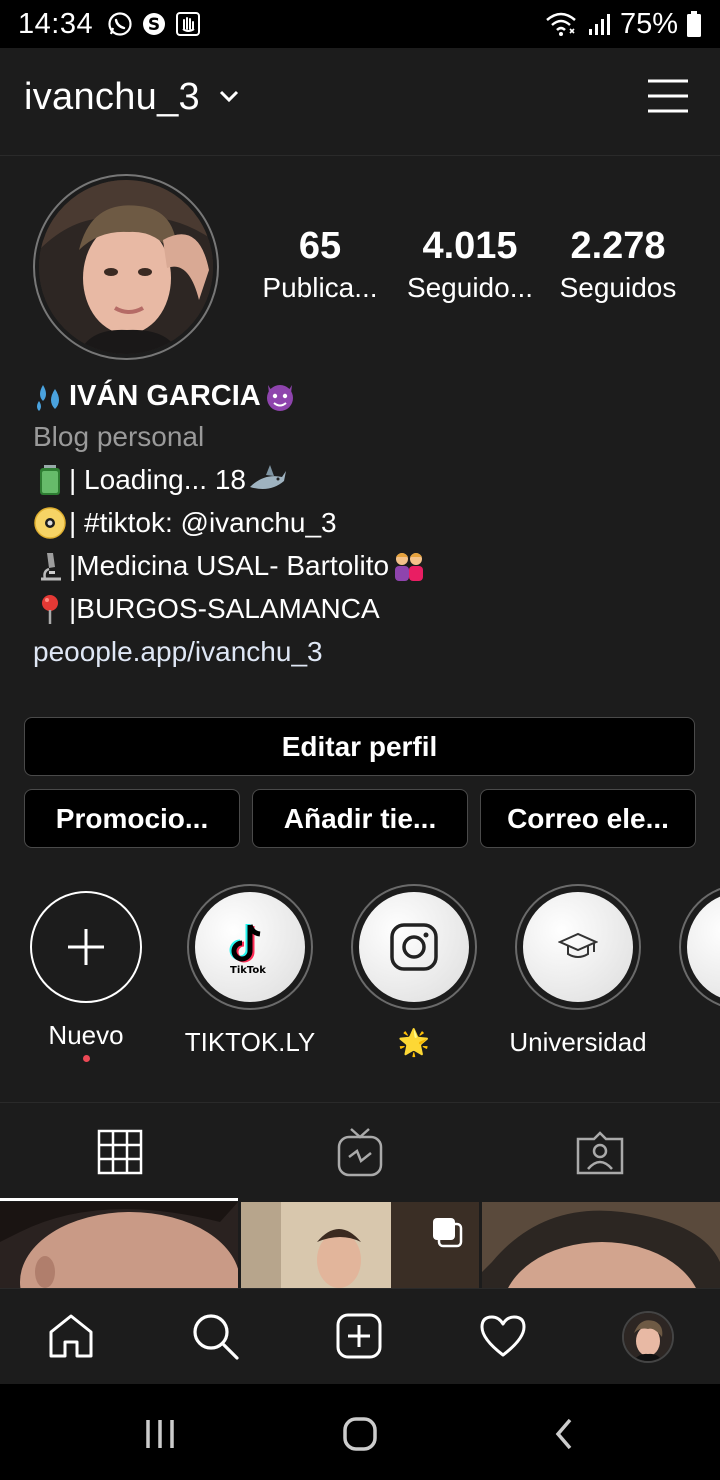 The image size is (720, 1480). What do you see at coordinates (50, 609) in the screenshot?
I see `pin-emoji-icon` at bounding box center [50, 609].